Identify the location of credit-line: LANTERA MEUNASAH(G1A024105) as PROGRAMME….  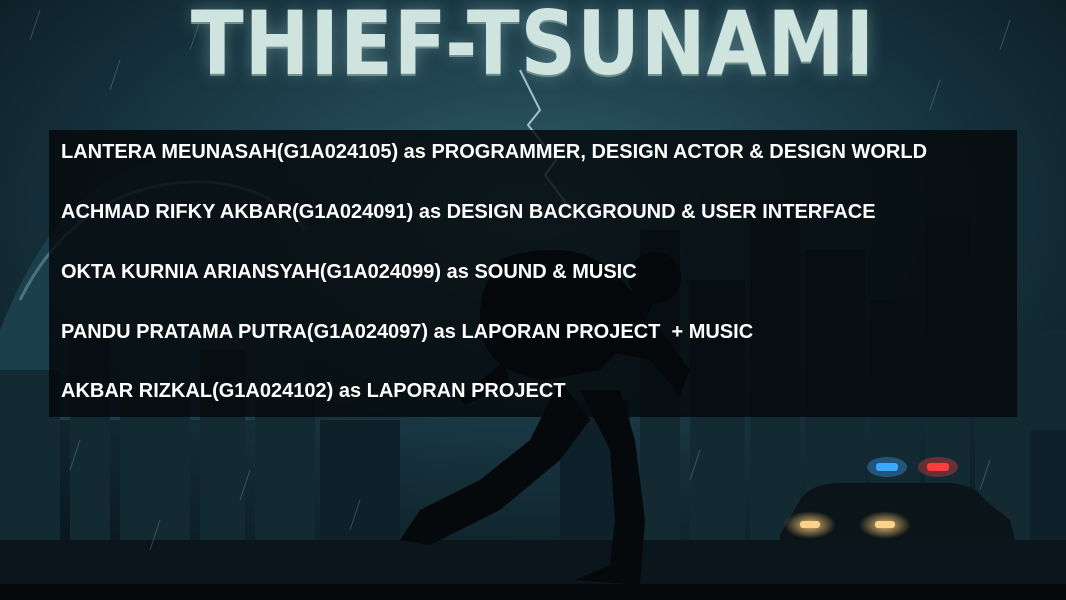
(494, 152).